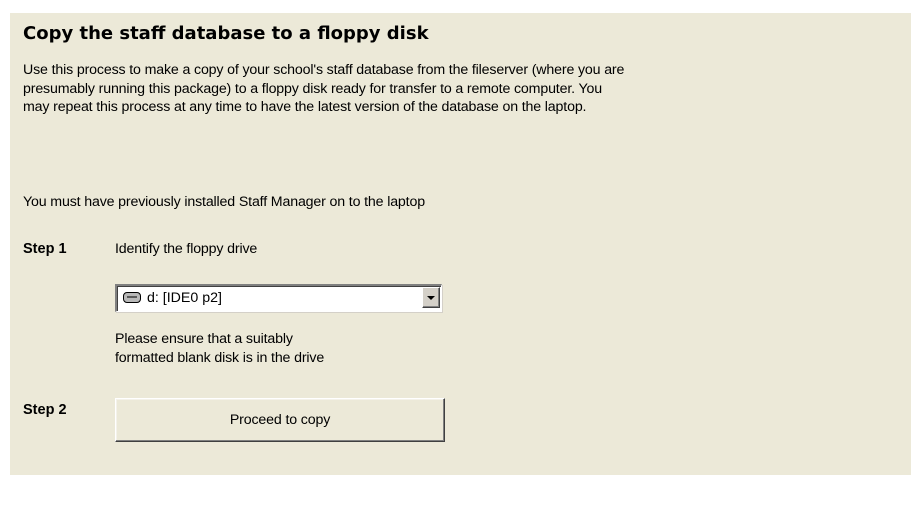  I want to click on chevron-down-icon, so click(431, 297).